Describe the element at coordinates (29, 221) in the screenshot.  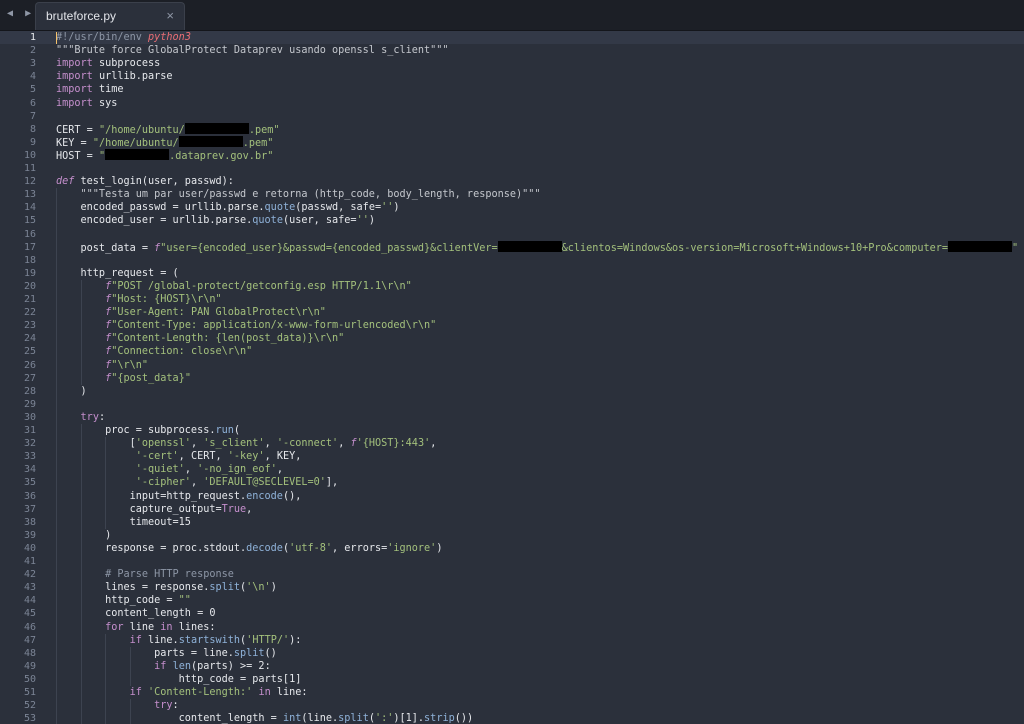
I see `line-number: 15` at that location.